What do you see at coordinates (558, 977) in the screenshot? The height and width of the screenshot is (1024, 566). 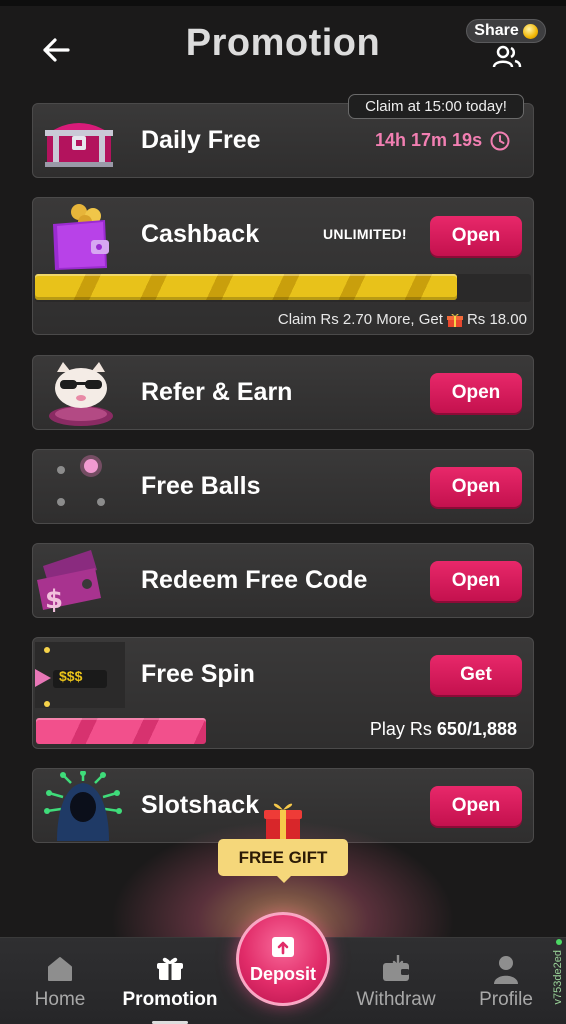 I see `version-label: v753de2ed` at bounding box center [558, 977].